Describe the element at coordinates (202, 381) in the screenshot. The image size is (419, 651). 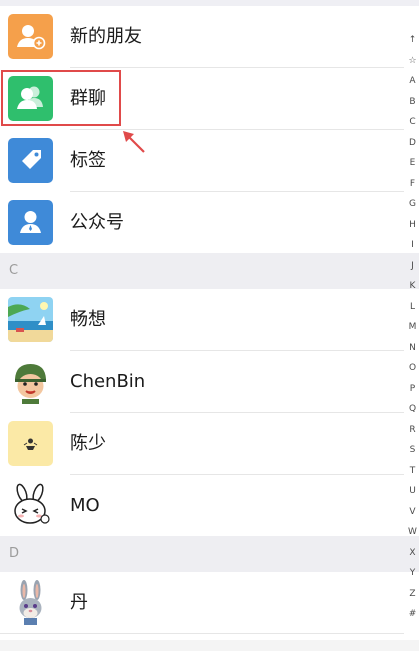
I see `contact-item-chenbin: ChenBin` at that location.